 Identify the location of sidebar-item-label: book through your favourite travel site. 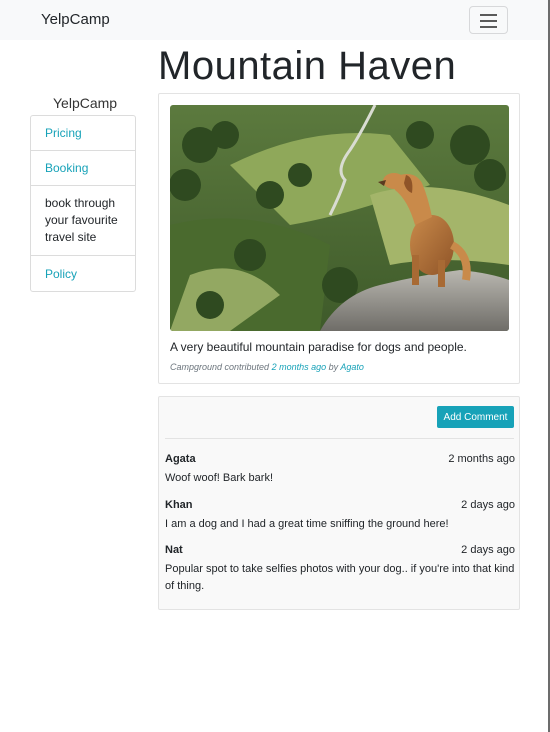
(81, 220).